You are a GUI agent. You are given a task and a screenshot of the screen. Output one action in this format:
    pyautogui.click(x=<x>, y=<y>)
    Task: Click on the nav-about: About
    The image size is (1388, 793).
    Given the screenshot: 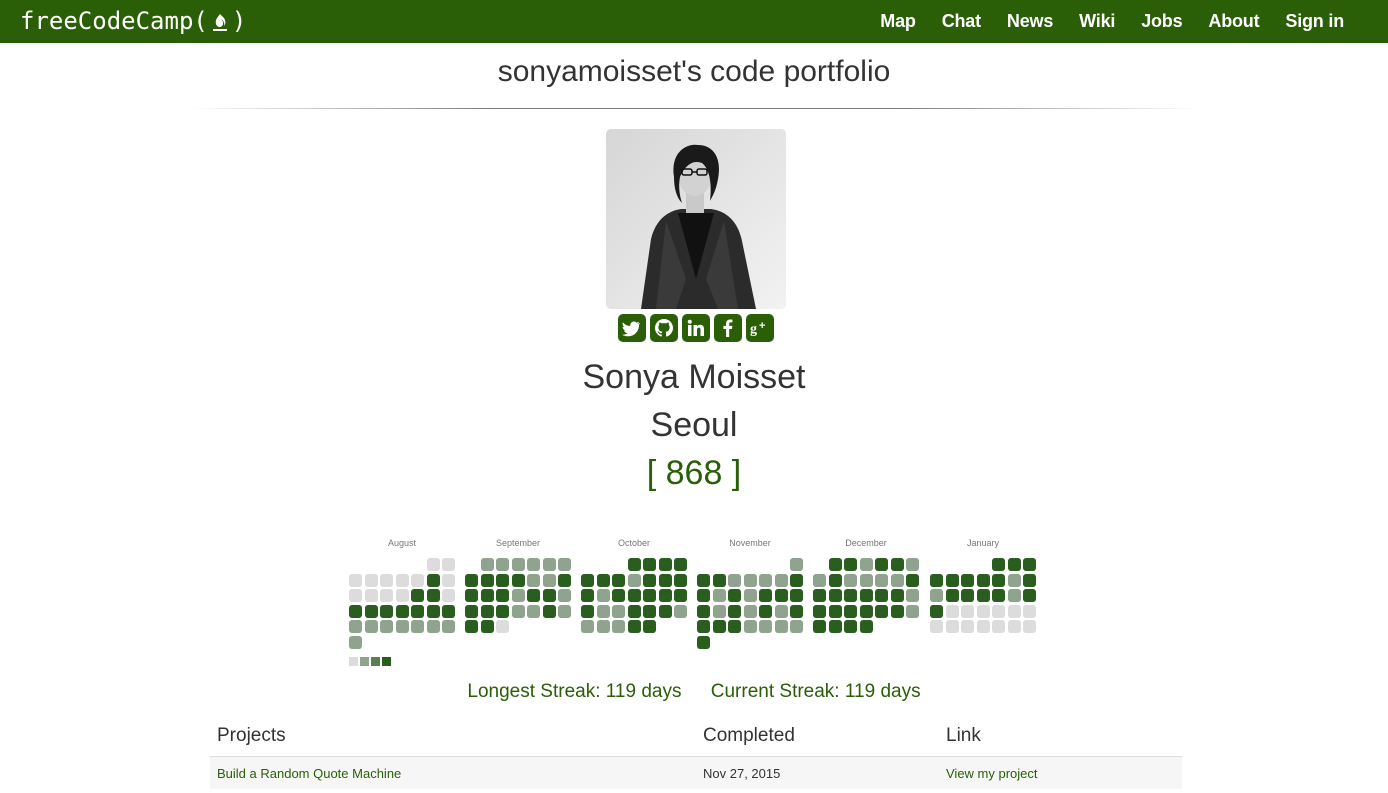 What is the action you would take?
    pyautogui.click(x=1233, y=21)
    